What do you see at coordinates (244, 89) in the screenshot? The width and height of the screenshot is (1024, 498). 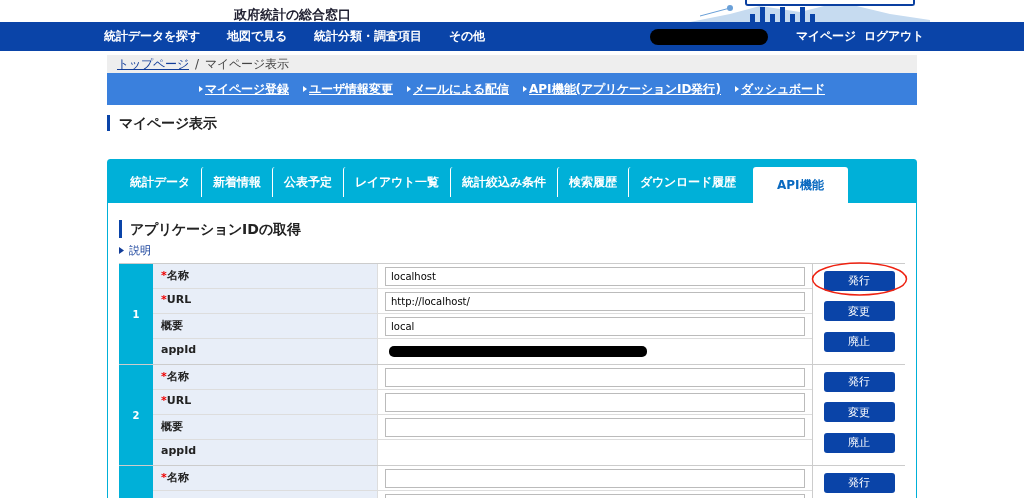 I see `menu-link: マイページ登録` at bounding box center [244, 89].